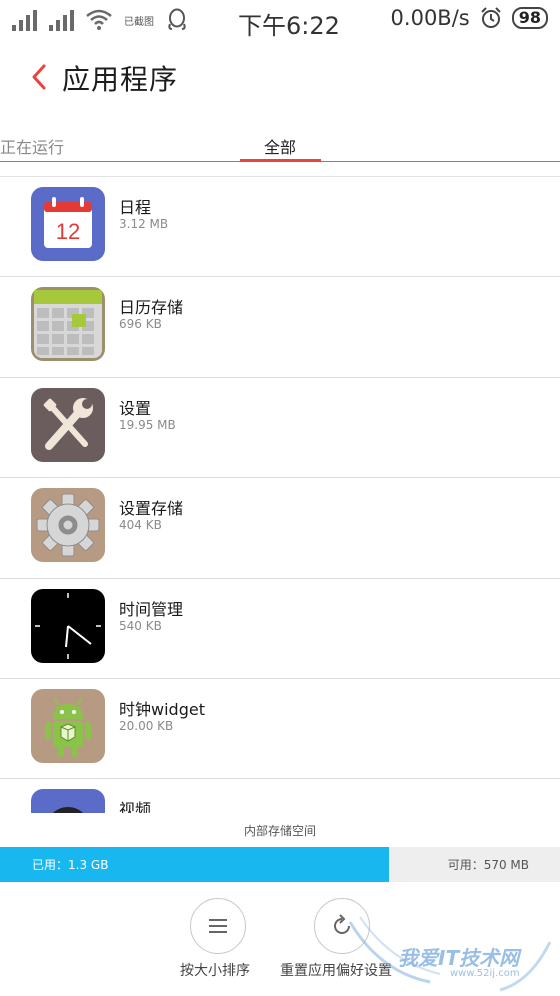 This screenshot has height=996, width=560. I want to click on video-icon, so click(68, 801).